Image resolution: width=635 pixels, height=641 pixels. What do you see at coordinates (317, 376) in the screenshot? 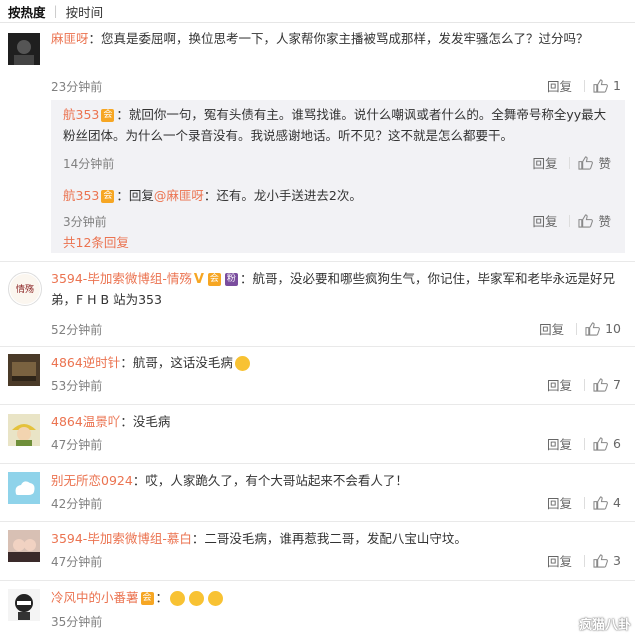
I see `comment-item: 4864逆时针：航哥，这话没毛病 53分钟前 回复 7` at bounding box center [317, 376].